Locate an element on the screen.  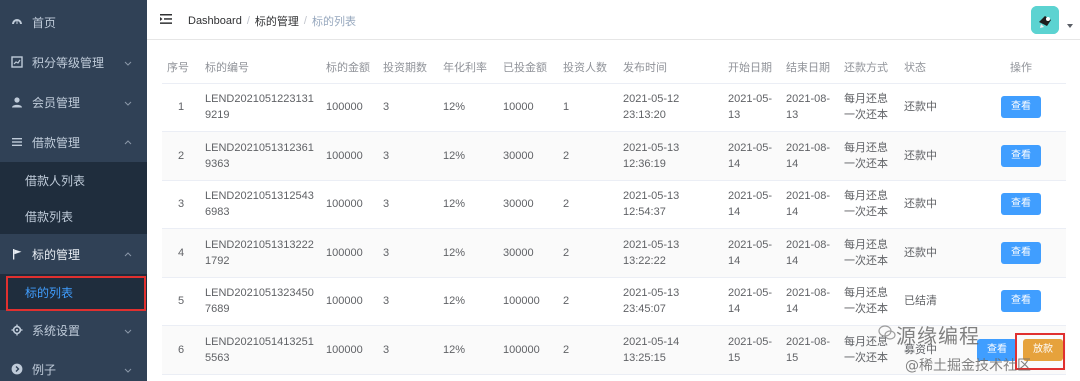
cell-start-date: 13 is located at coordinates (734, 115).